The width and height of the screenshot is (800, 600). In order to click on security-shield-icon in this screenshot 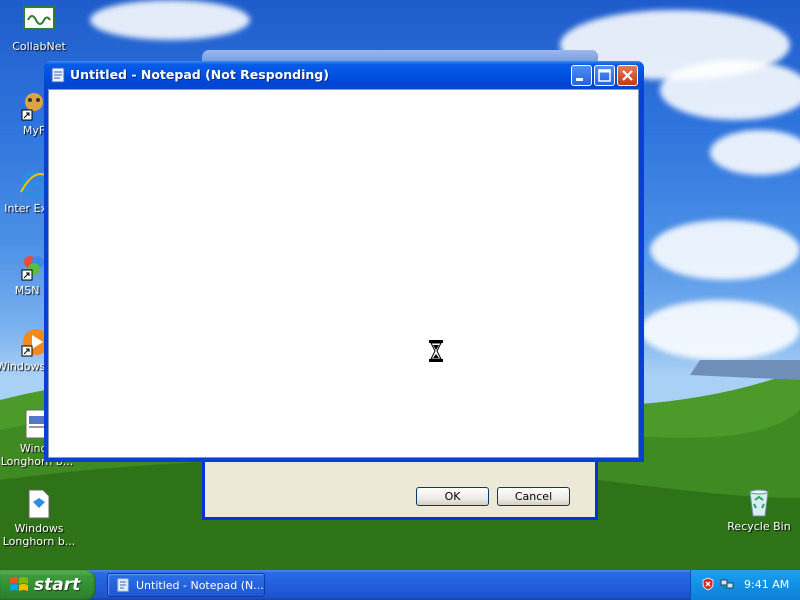, I will do `click(708, 584)`.